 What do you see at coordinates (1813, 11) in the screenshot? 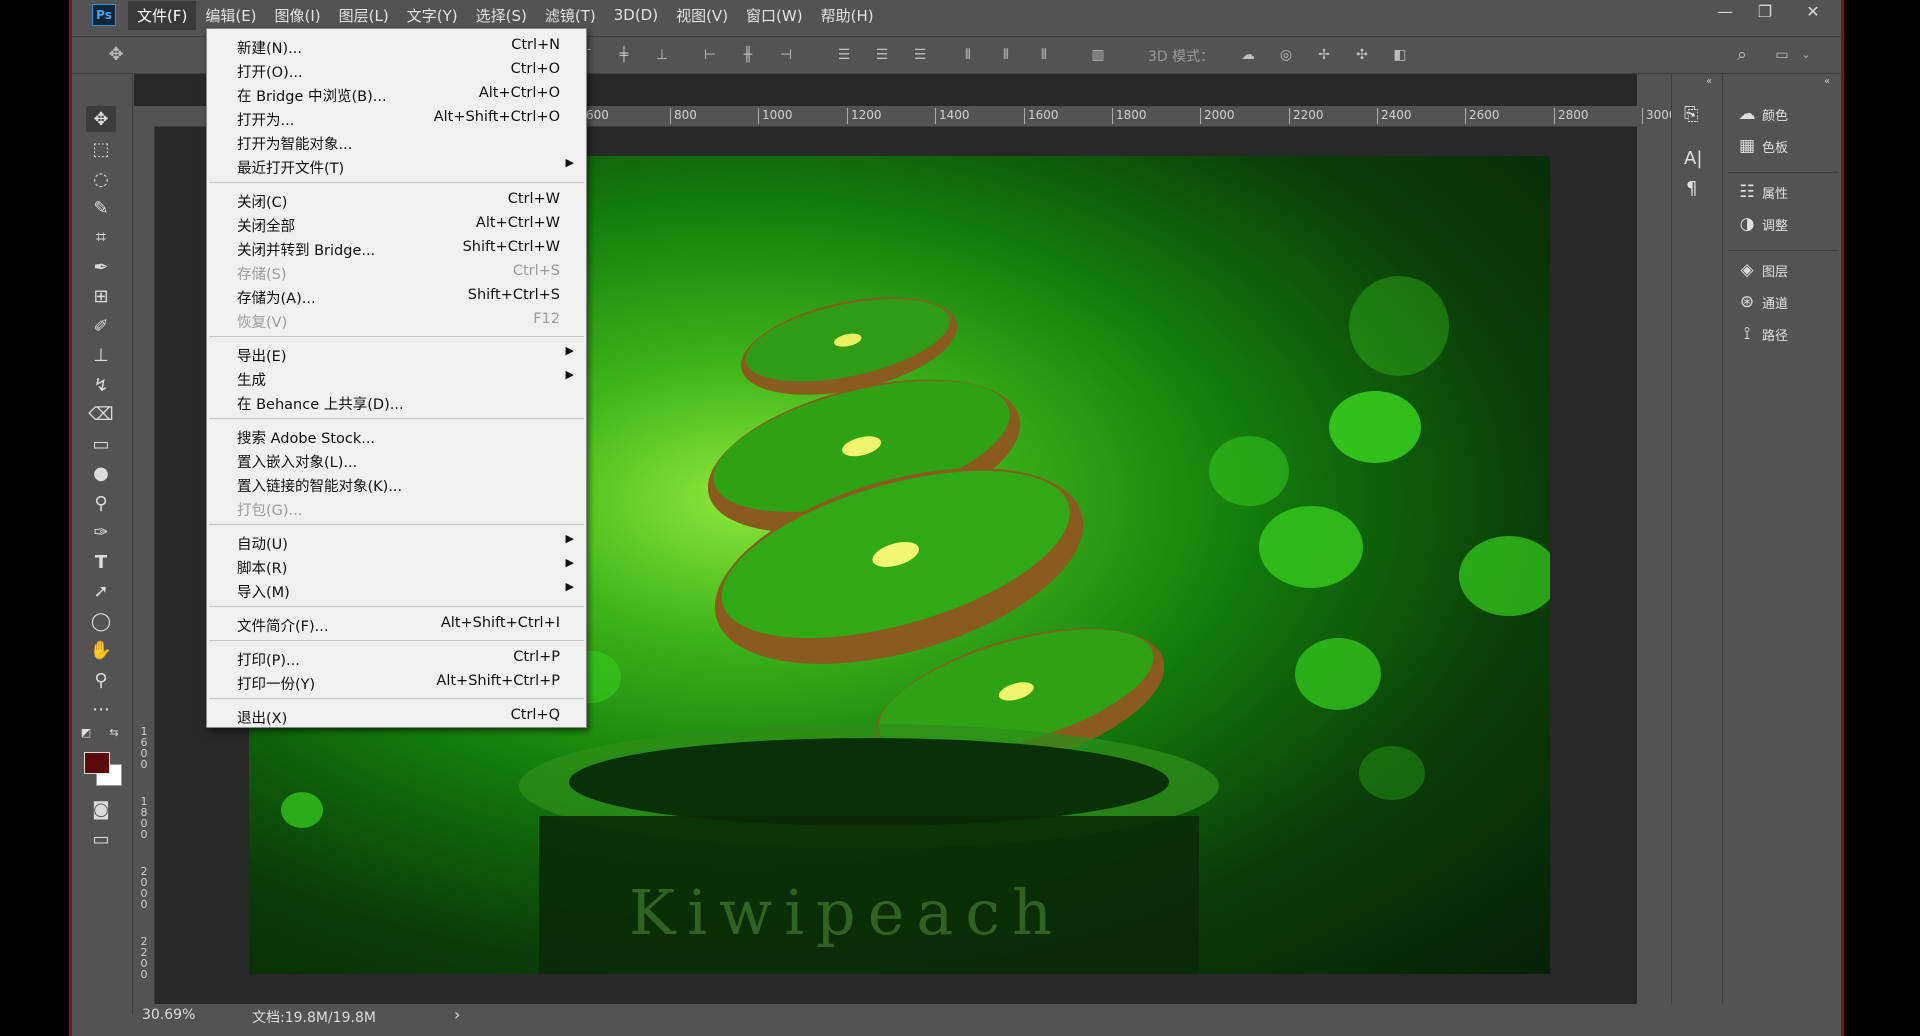
I see `close-button: ✕` at bounding box center [1813, 11].